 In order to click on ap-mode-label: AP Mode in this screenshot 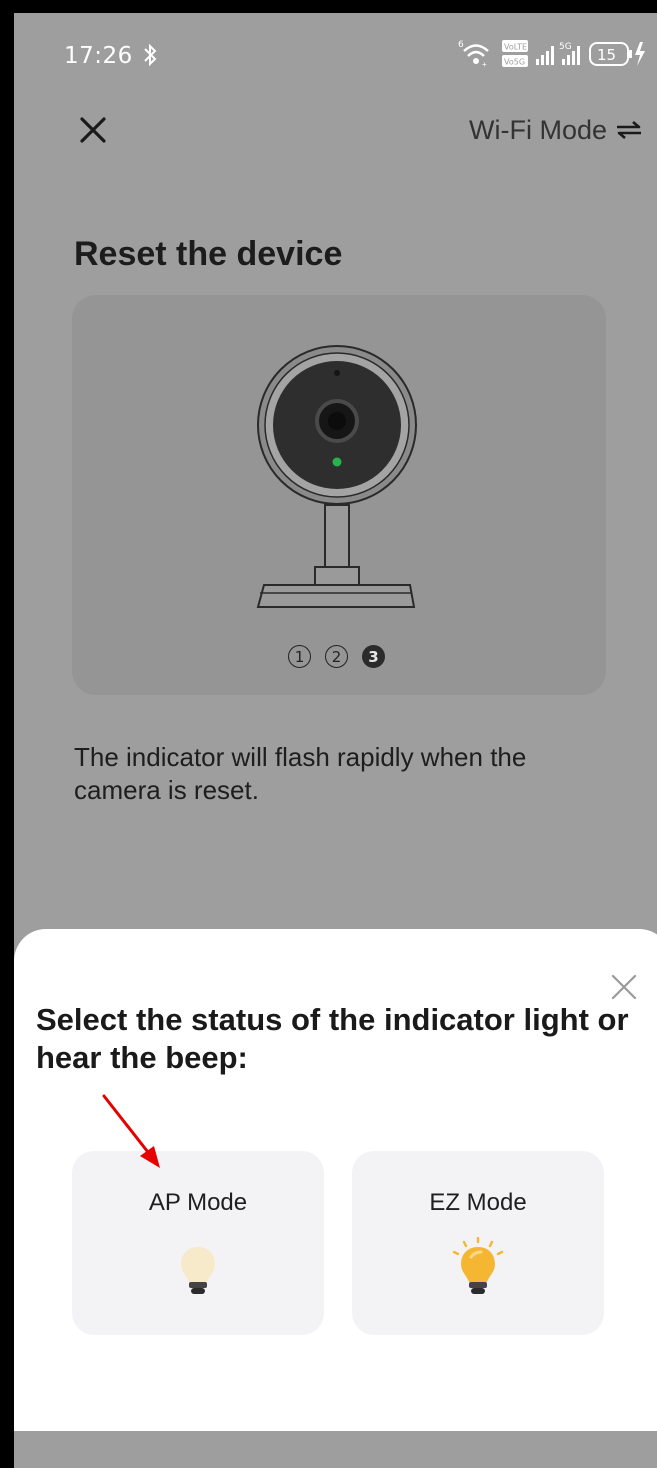, I will do `click(198, 1202)`.